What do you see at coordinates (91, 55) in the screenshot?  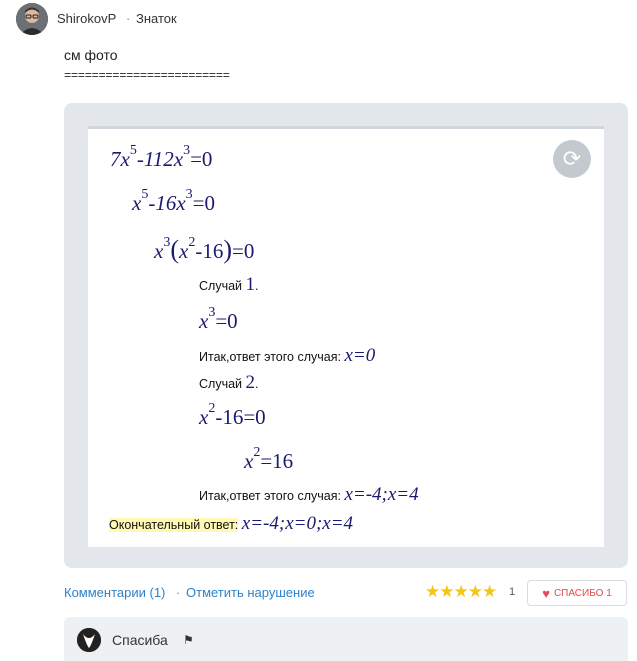 I see `answer-text: см фото` at bounding box center [91, 55].